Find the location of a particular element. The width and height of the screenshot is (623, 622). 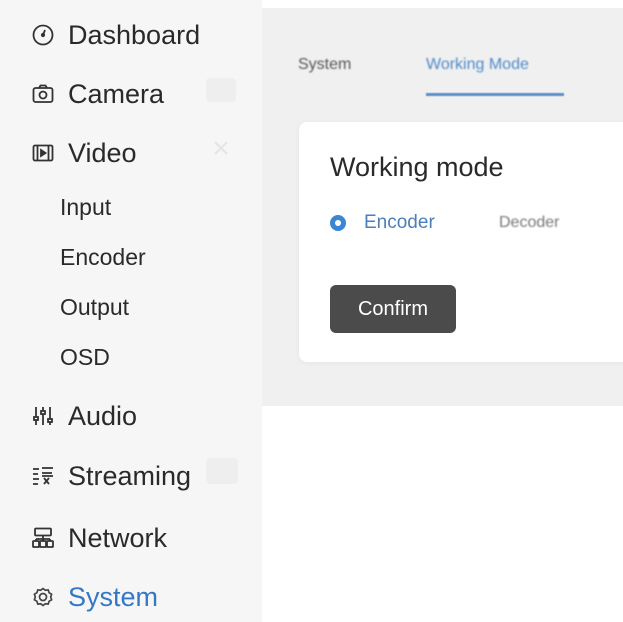

sidebar-item-camera: Camera is located at coordinates (97, 94).